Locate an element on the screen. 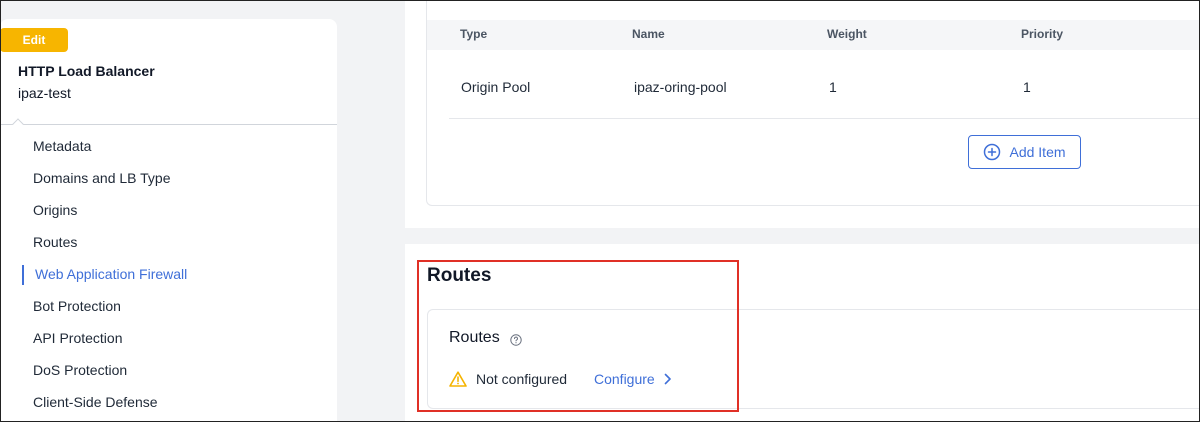  sidebar-item-client-side-defense: Client-Side Defense is located at coordinates (168, 405).